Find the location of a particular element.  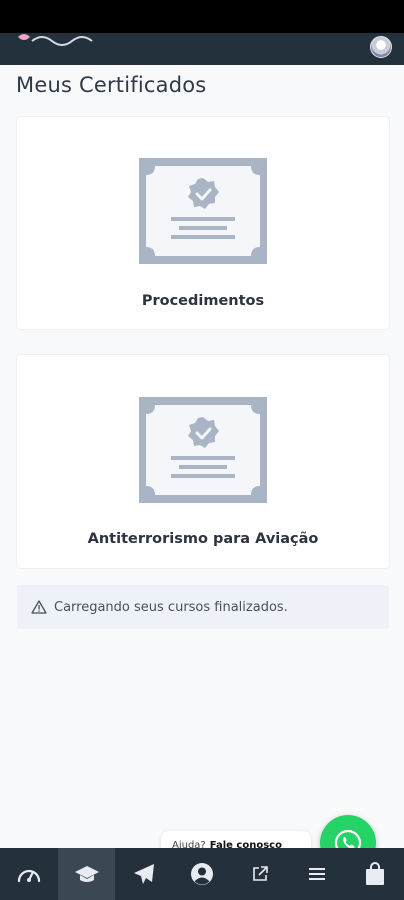

loading-alert: Carregando seus cursos finalizados. is located at coordinates (203, 607).